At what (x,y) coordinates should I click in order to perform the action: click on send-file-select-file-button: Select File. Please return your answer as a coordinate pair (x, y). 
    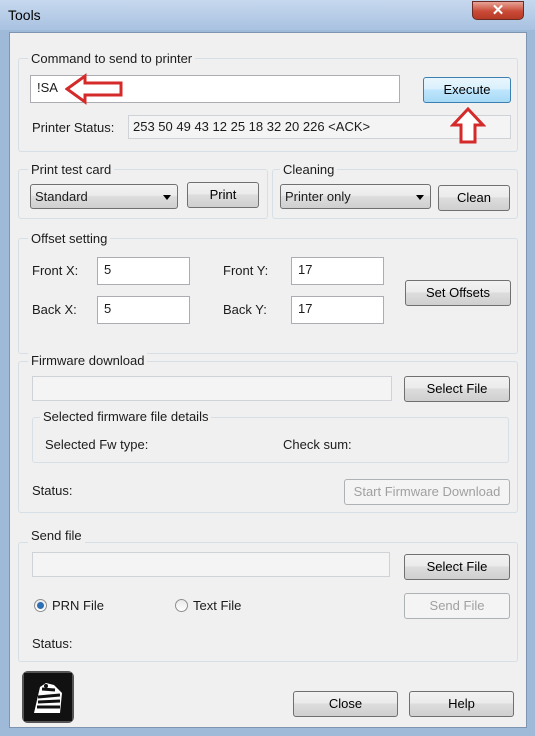
    Looking at the image, I should click on (457, 567).